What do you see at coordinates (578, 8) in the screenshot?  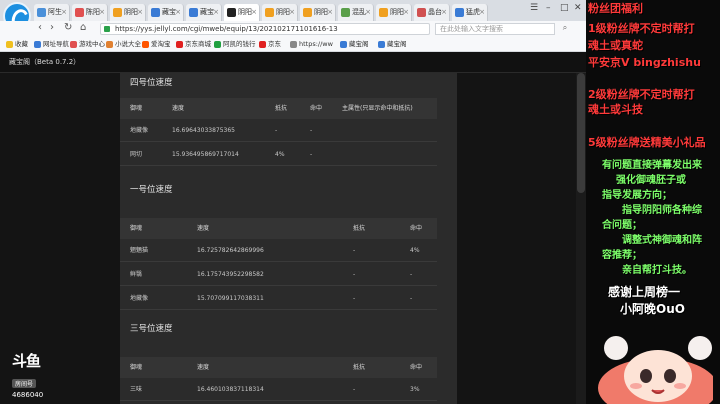 I see `close-icon: ✕` at bounding box center [578, 8].